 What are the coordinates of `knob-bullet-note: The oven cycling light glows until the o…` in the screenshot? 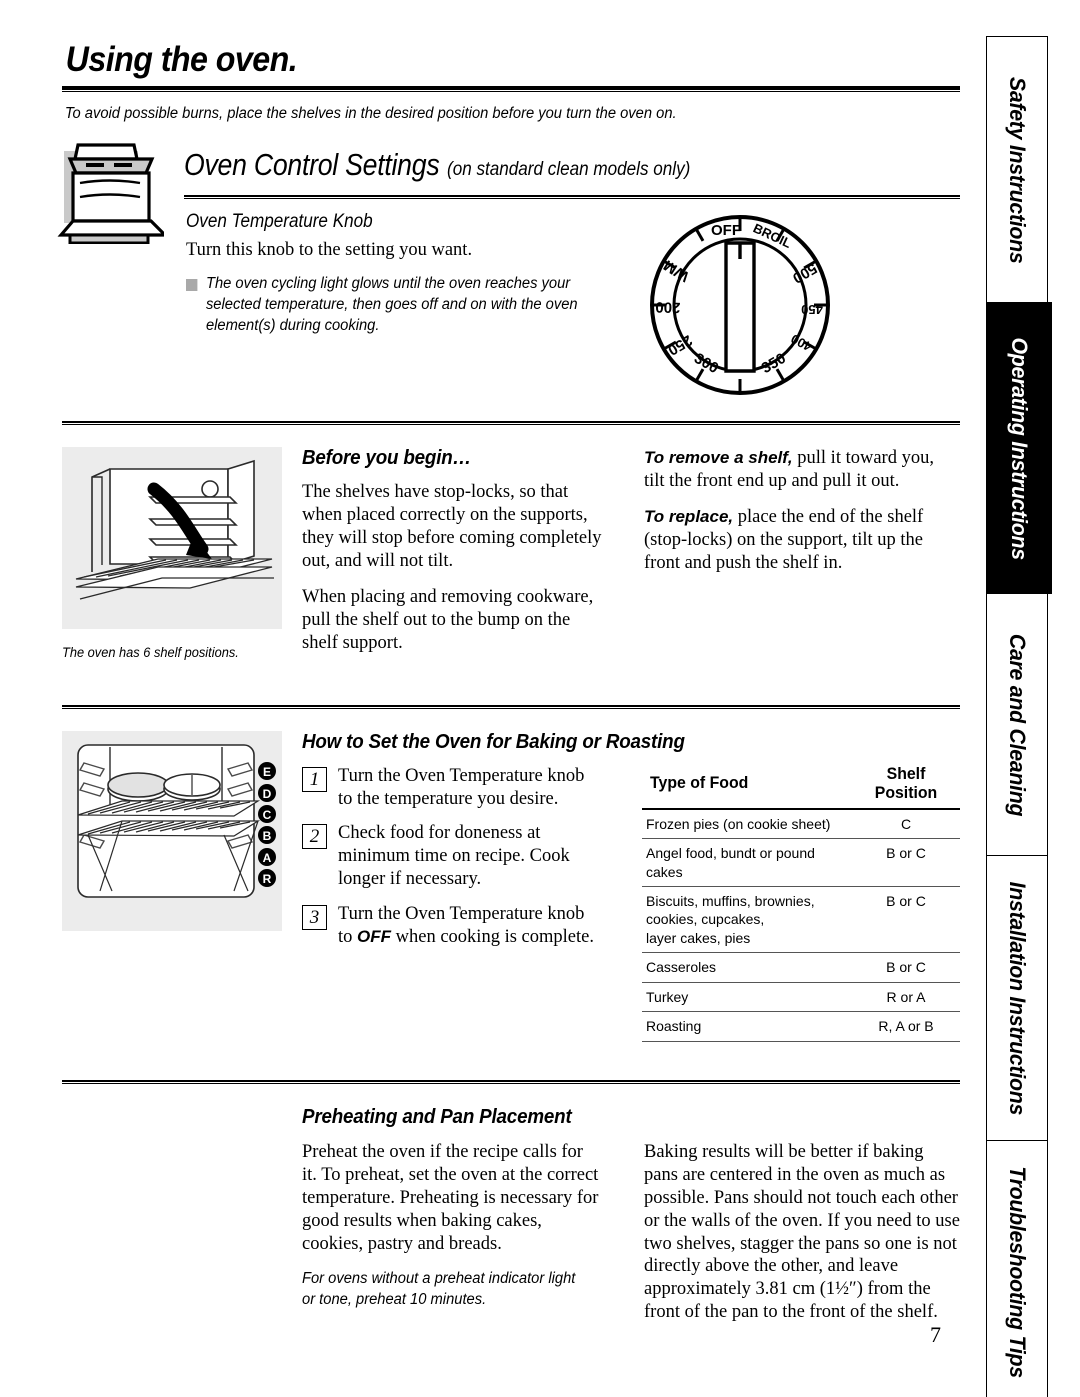 It's located at (385, 305).